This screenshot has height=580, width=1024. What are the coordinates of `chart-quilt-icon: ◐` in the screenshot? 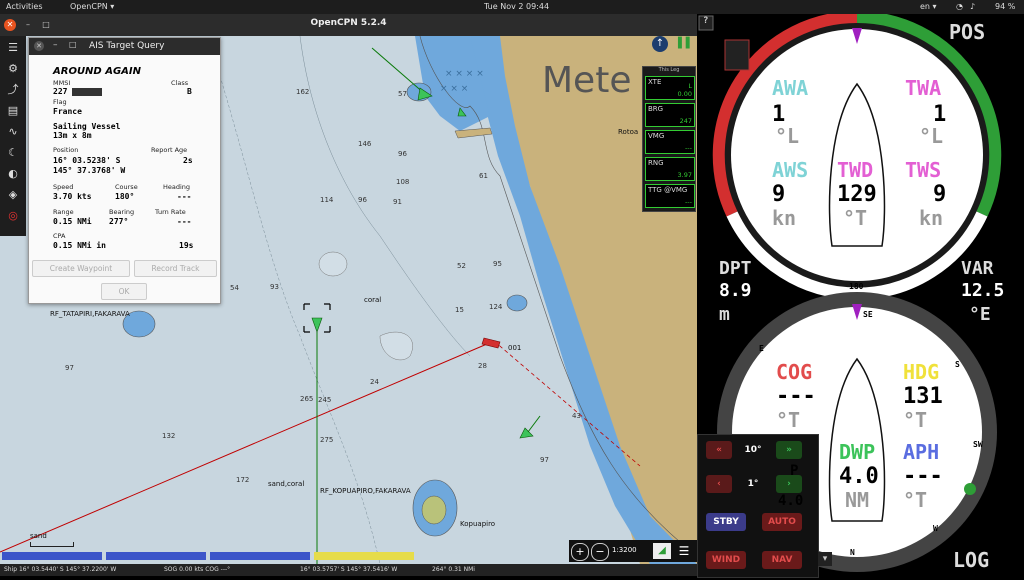 It's located at (13, 174).